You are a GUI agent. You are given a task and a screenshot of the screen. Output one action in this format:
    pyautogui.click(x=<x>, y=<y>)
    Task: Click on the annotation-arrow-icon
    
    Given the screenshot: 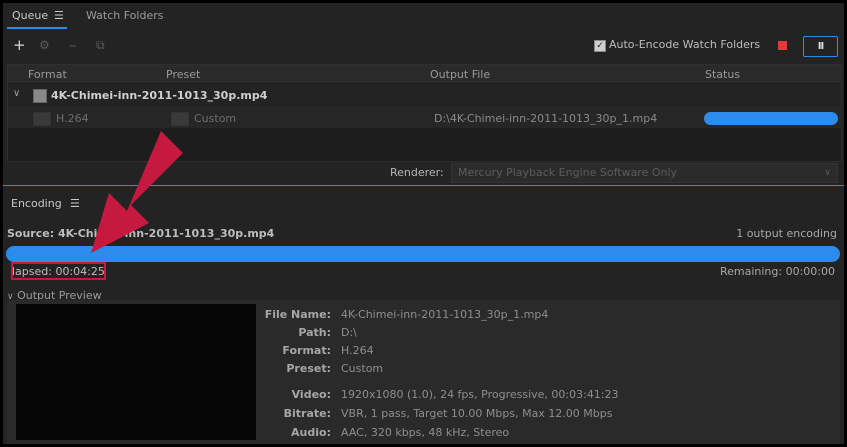 What is the action you would take?
    pyautogui.click(x=137, y=192)
    